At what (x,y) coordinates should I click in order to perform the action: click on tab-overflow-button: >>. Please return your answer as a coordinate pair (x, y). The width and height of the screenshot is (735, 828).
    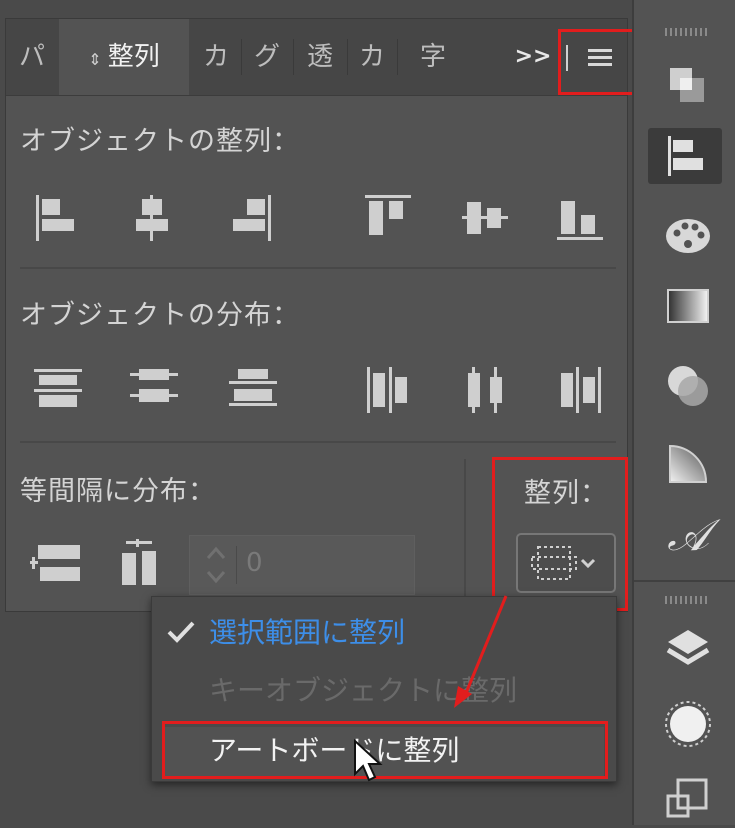
    Looking at the image, I should click on (533, 57).